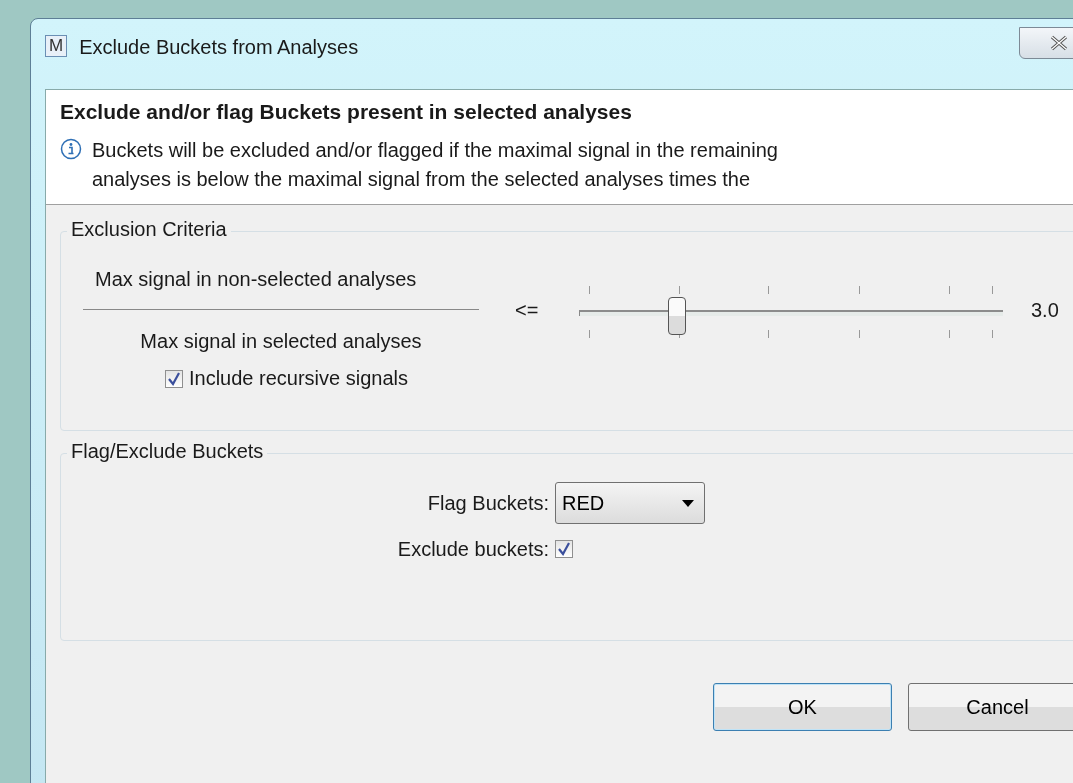 The image size is (1073, 783). Describe the element at coordinates (56, 46) in the screenshot. I see `app-icon: M` at that location.